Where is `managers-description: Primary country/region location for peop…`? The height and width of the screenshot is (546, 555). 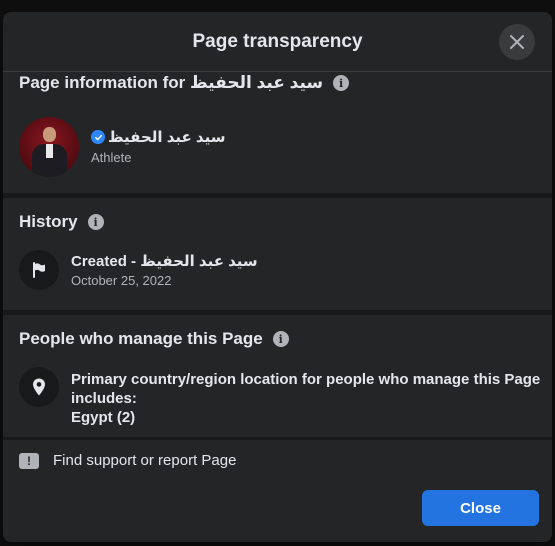 managers-description: Primary country/region location for peop… is located at coordinates (305, 398).